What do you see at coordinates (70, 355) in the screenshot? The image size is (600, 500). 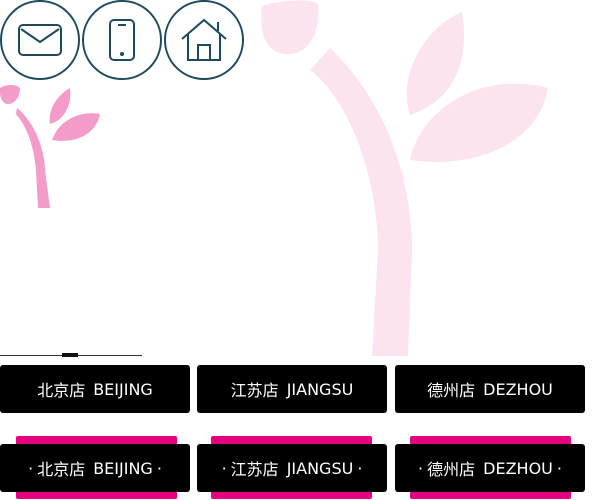 I see `slider-thumb` at bounding box center [70, 355].